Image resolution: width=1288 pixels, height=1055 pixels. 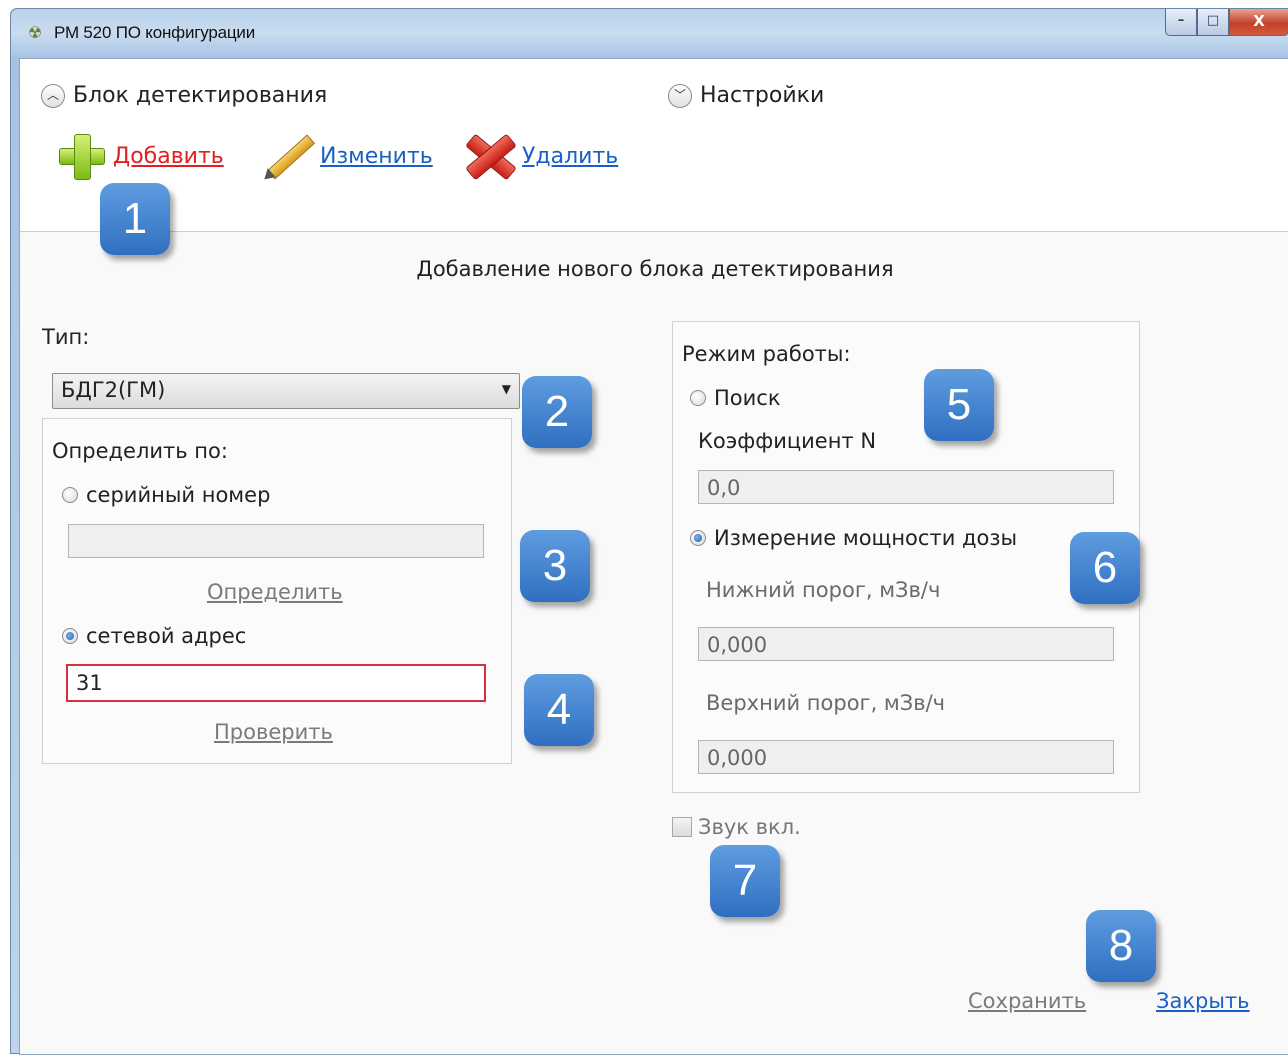 What do you see at coordinates (826, 703) in the screenshot?
I see `upper-threshold-label: Верхний порог, мЗв/ч` at bounding box center [826, 703].